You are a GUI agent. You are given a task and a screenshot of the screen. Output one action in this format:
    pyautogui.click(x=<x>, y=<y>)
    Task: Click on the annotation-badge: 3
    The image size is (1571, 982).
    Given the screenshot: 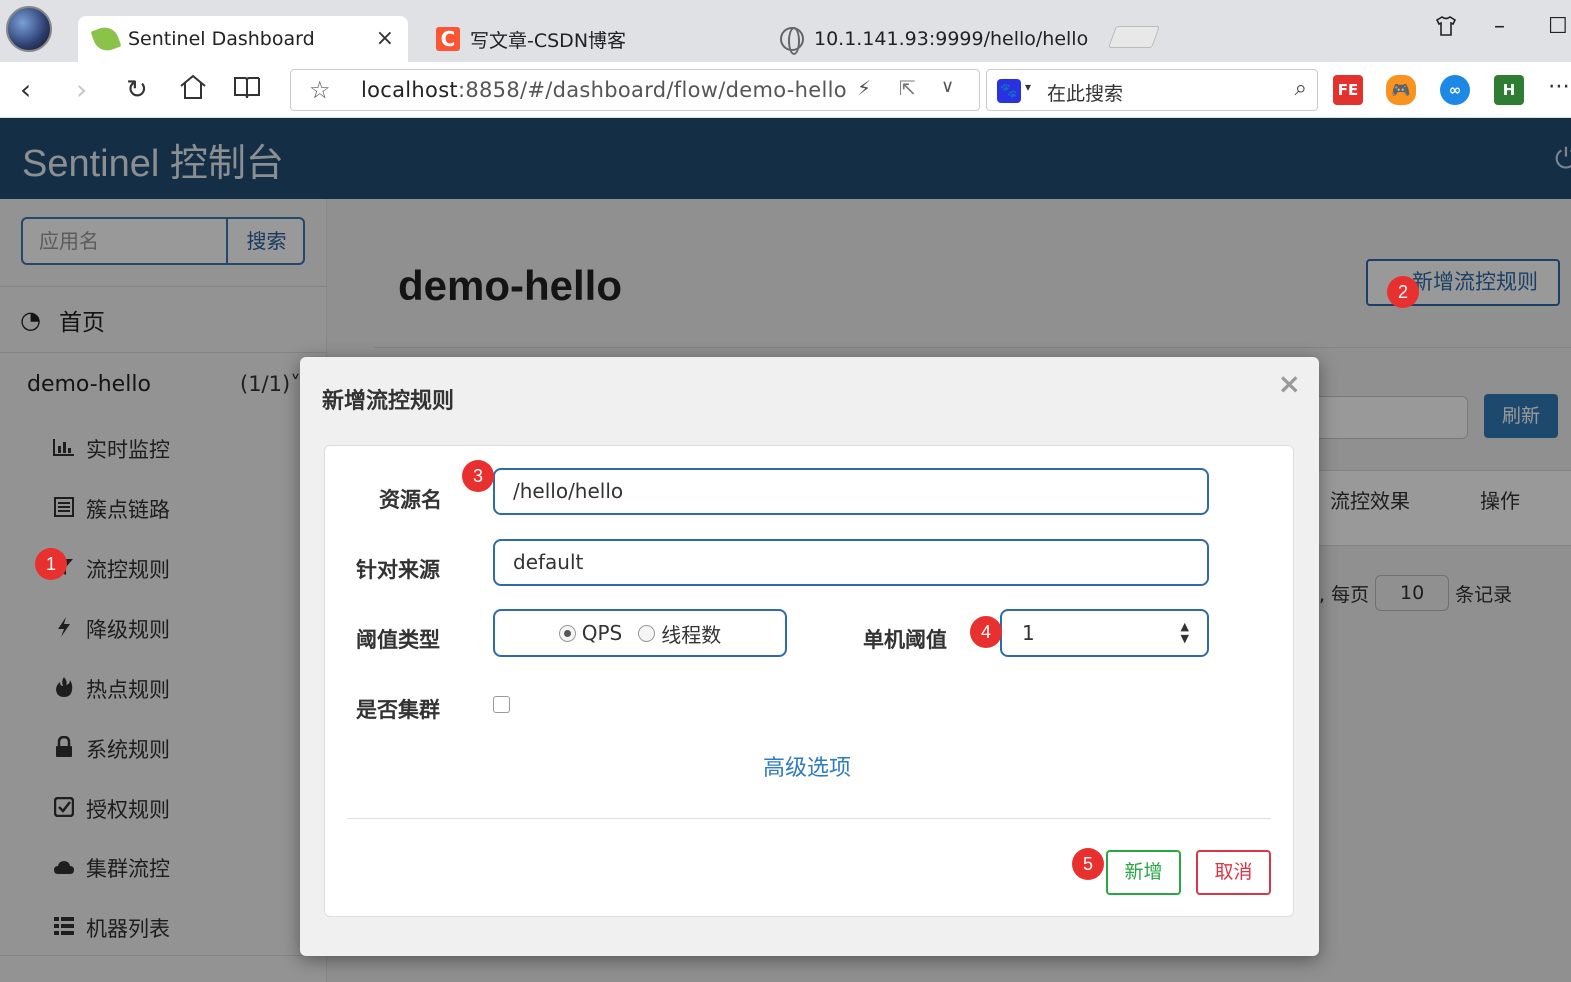 What is the action you would take?
    pyautogui.click(x=478, y=476)
    